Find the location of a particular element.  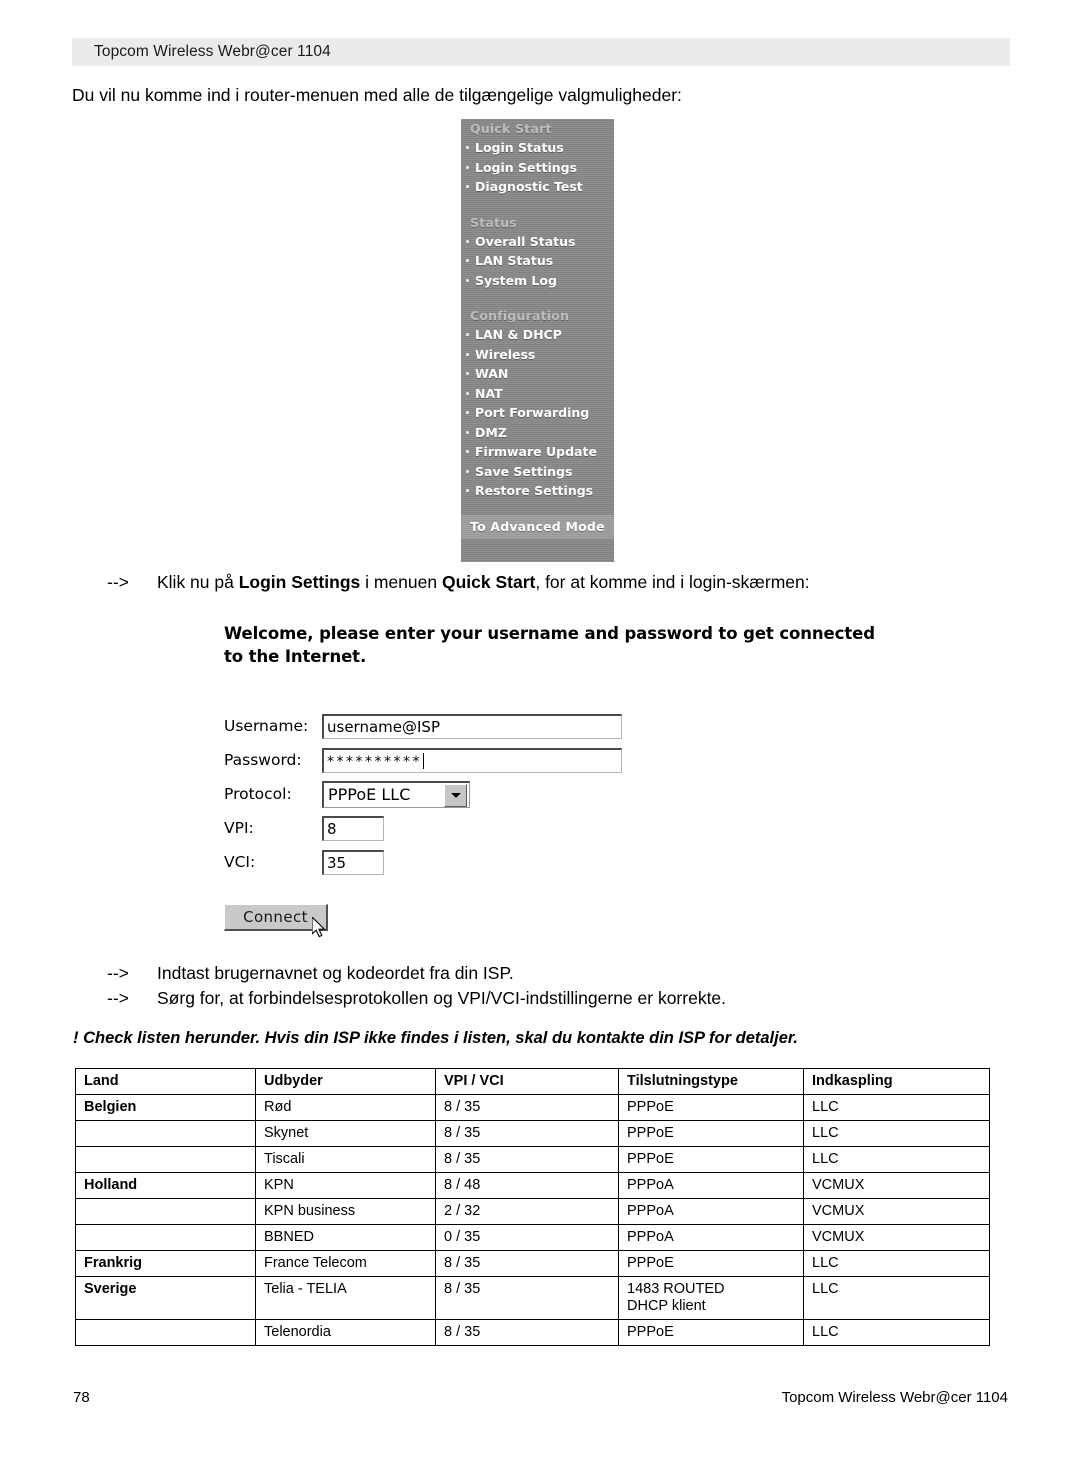

protocol-label: Protocol: is located at coordinates (258, 794).